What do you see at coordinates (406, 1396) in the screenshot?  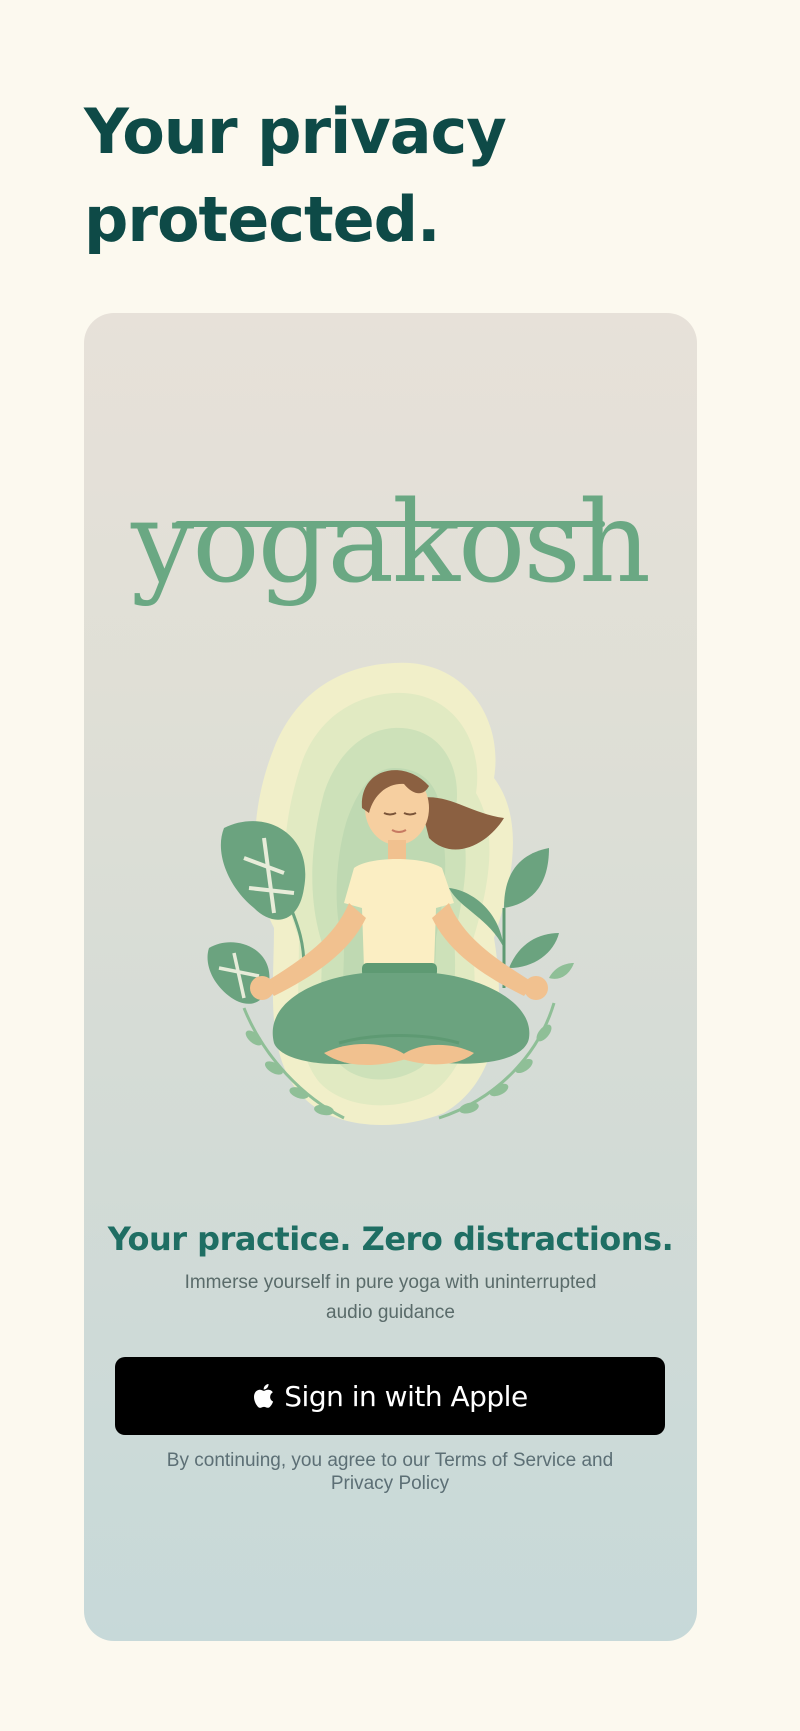 I see `sign-in-with-apple-label: Sign in with Apple` at bounding box center [406, 1396].